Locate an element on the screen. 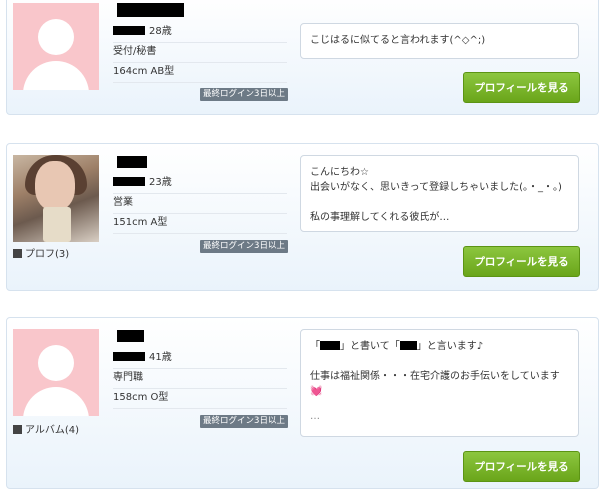 The width and height of the screenshot is (602, 489). message-body: 仕事は福祉関係・・・在宅介護のお手伝いをしています💓 is located at coordinates (435, 384).